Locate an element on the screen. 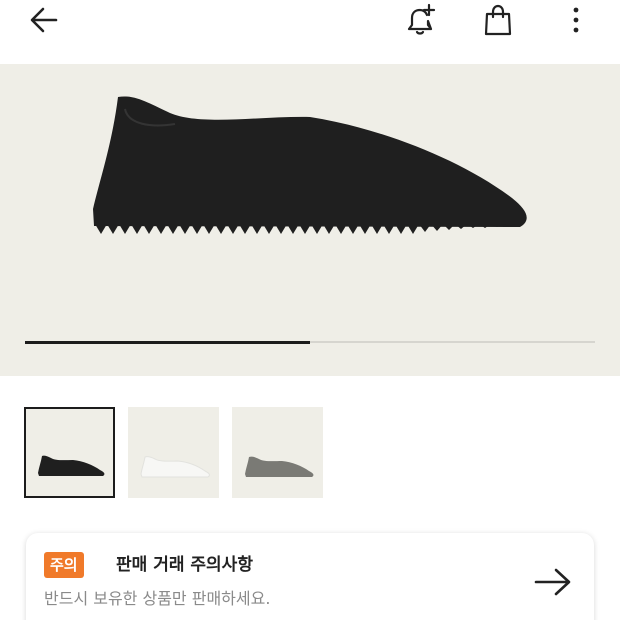 The image size is (620, 620). shopping-bag-icon is located at coordinates (498, 20).